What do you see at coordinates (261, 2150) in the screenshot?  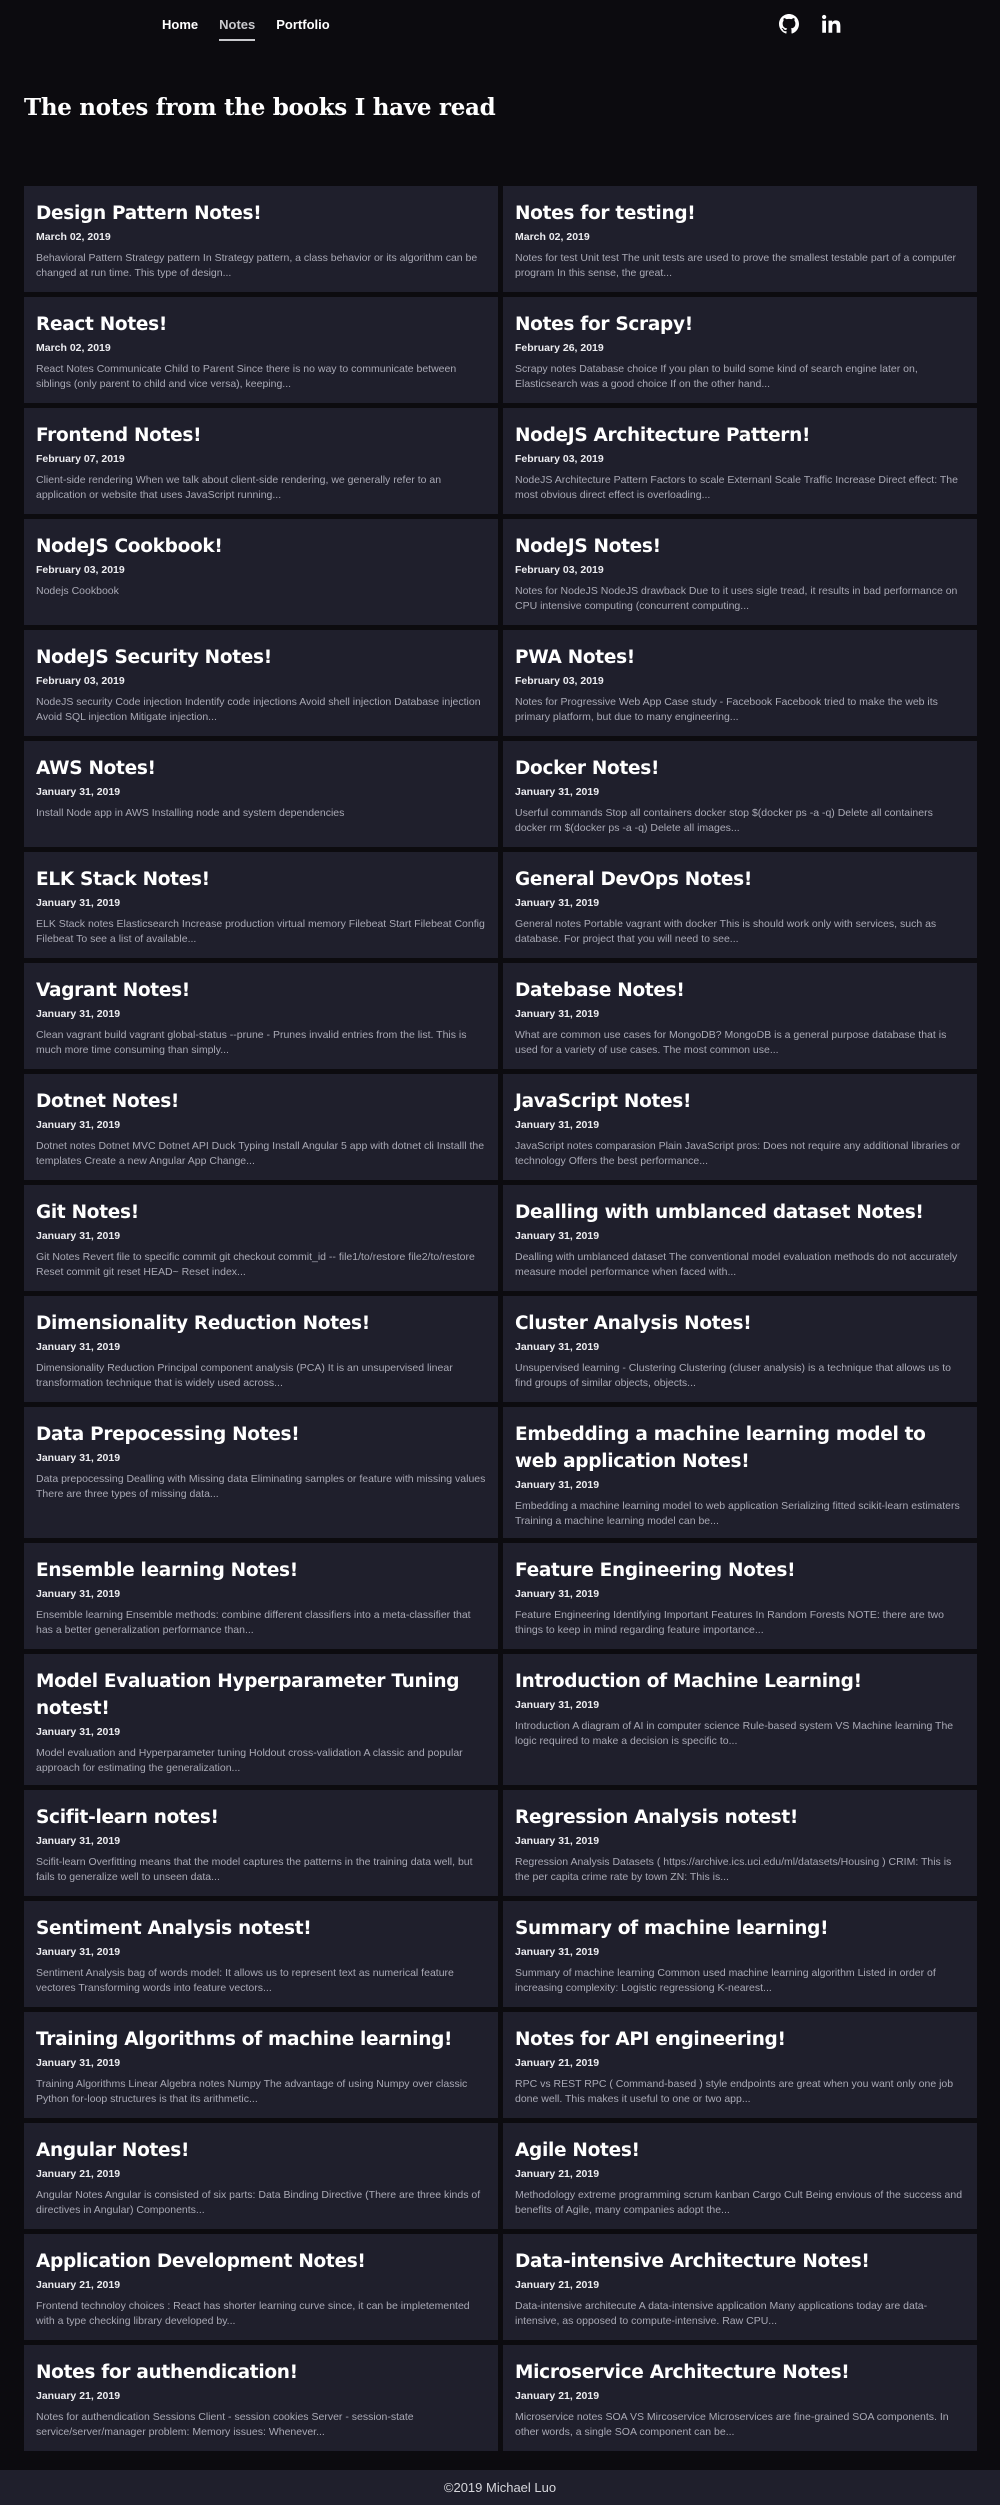 I see `note-title: Angular Notes!` at bounding box center [261, 2150].